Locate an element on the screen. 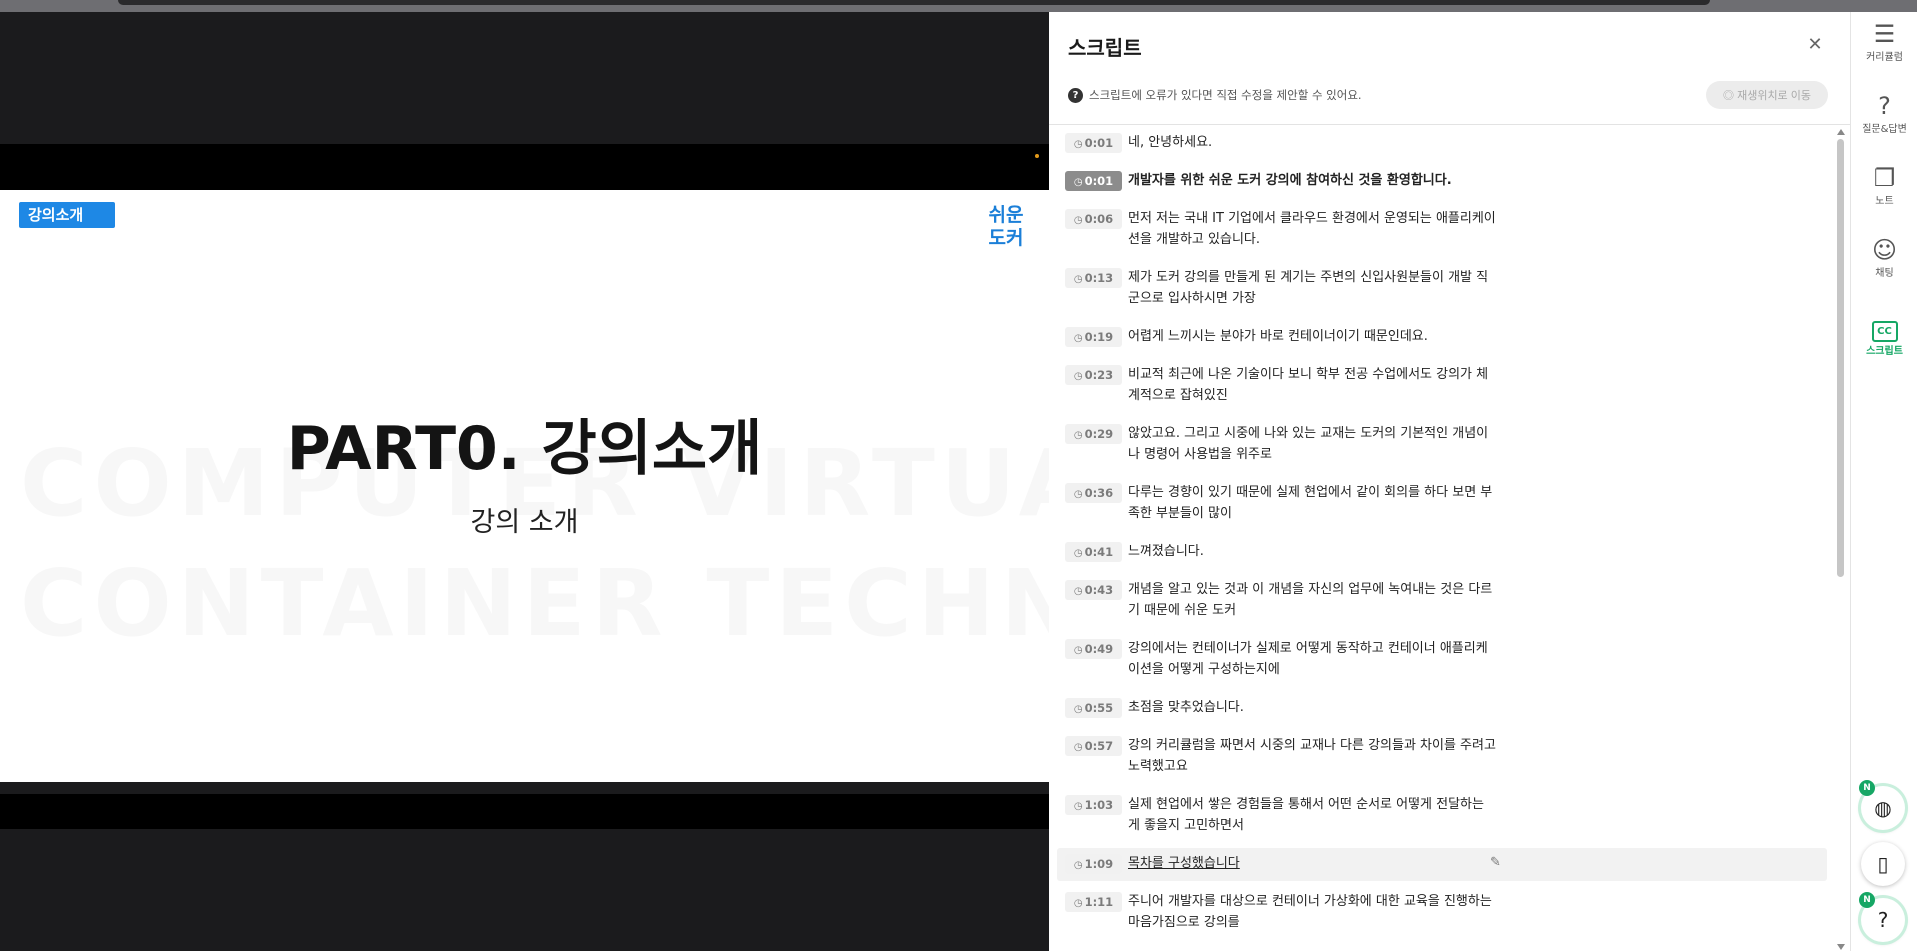 The image size is (1917, 951). timestamp-label: 0:13 is located at coordinates (1099, 278).